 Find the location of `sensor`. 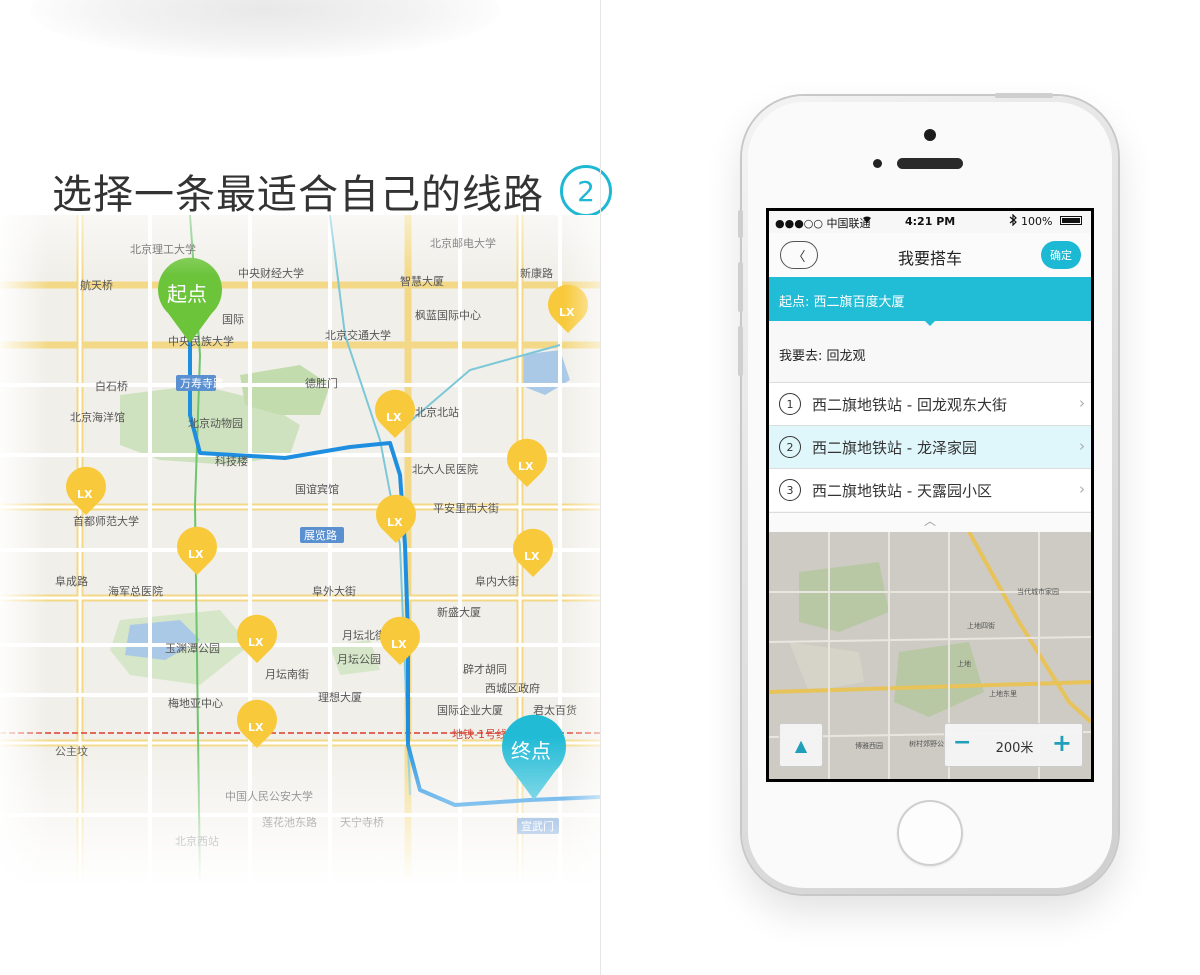

sensor is located at coordinates (877, 163).